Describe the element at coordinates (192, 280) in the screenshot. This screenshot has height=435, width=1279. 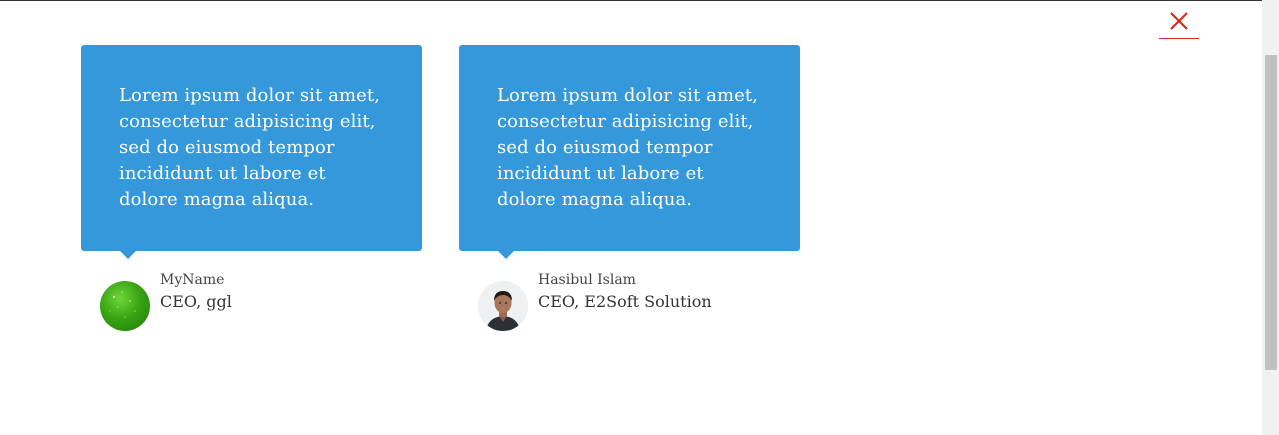
I see `author-name: MyName` at that location.